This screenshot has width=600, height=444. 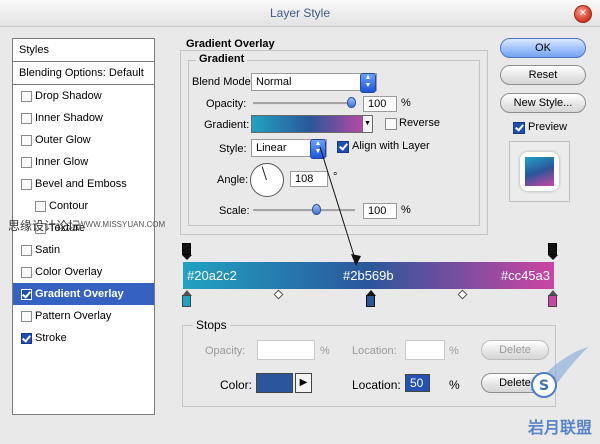 What do you see at coordinates (286, 350) in the screenshot?
I see `stop-opacity-input` at bounding box center [286, 350].